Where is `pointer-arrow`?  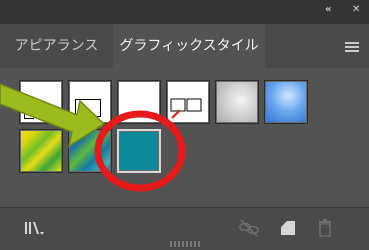
pointer-arrow is located at coordinates (53, 115).